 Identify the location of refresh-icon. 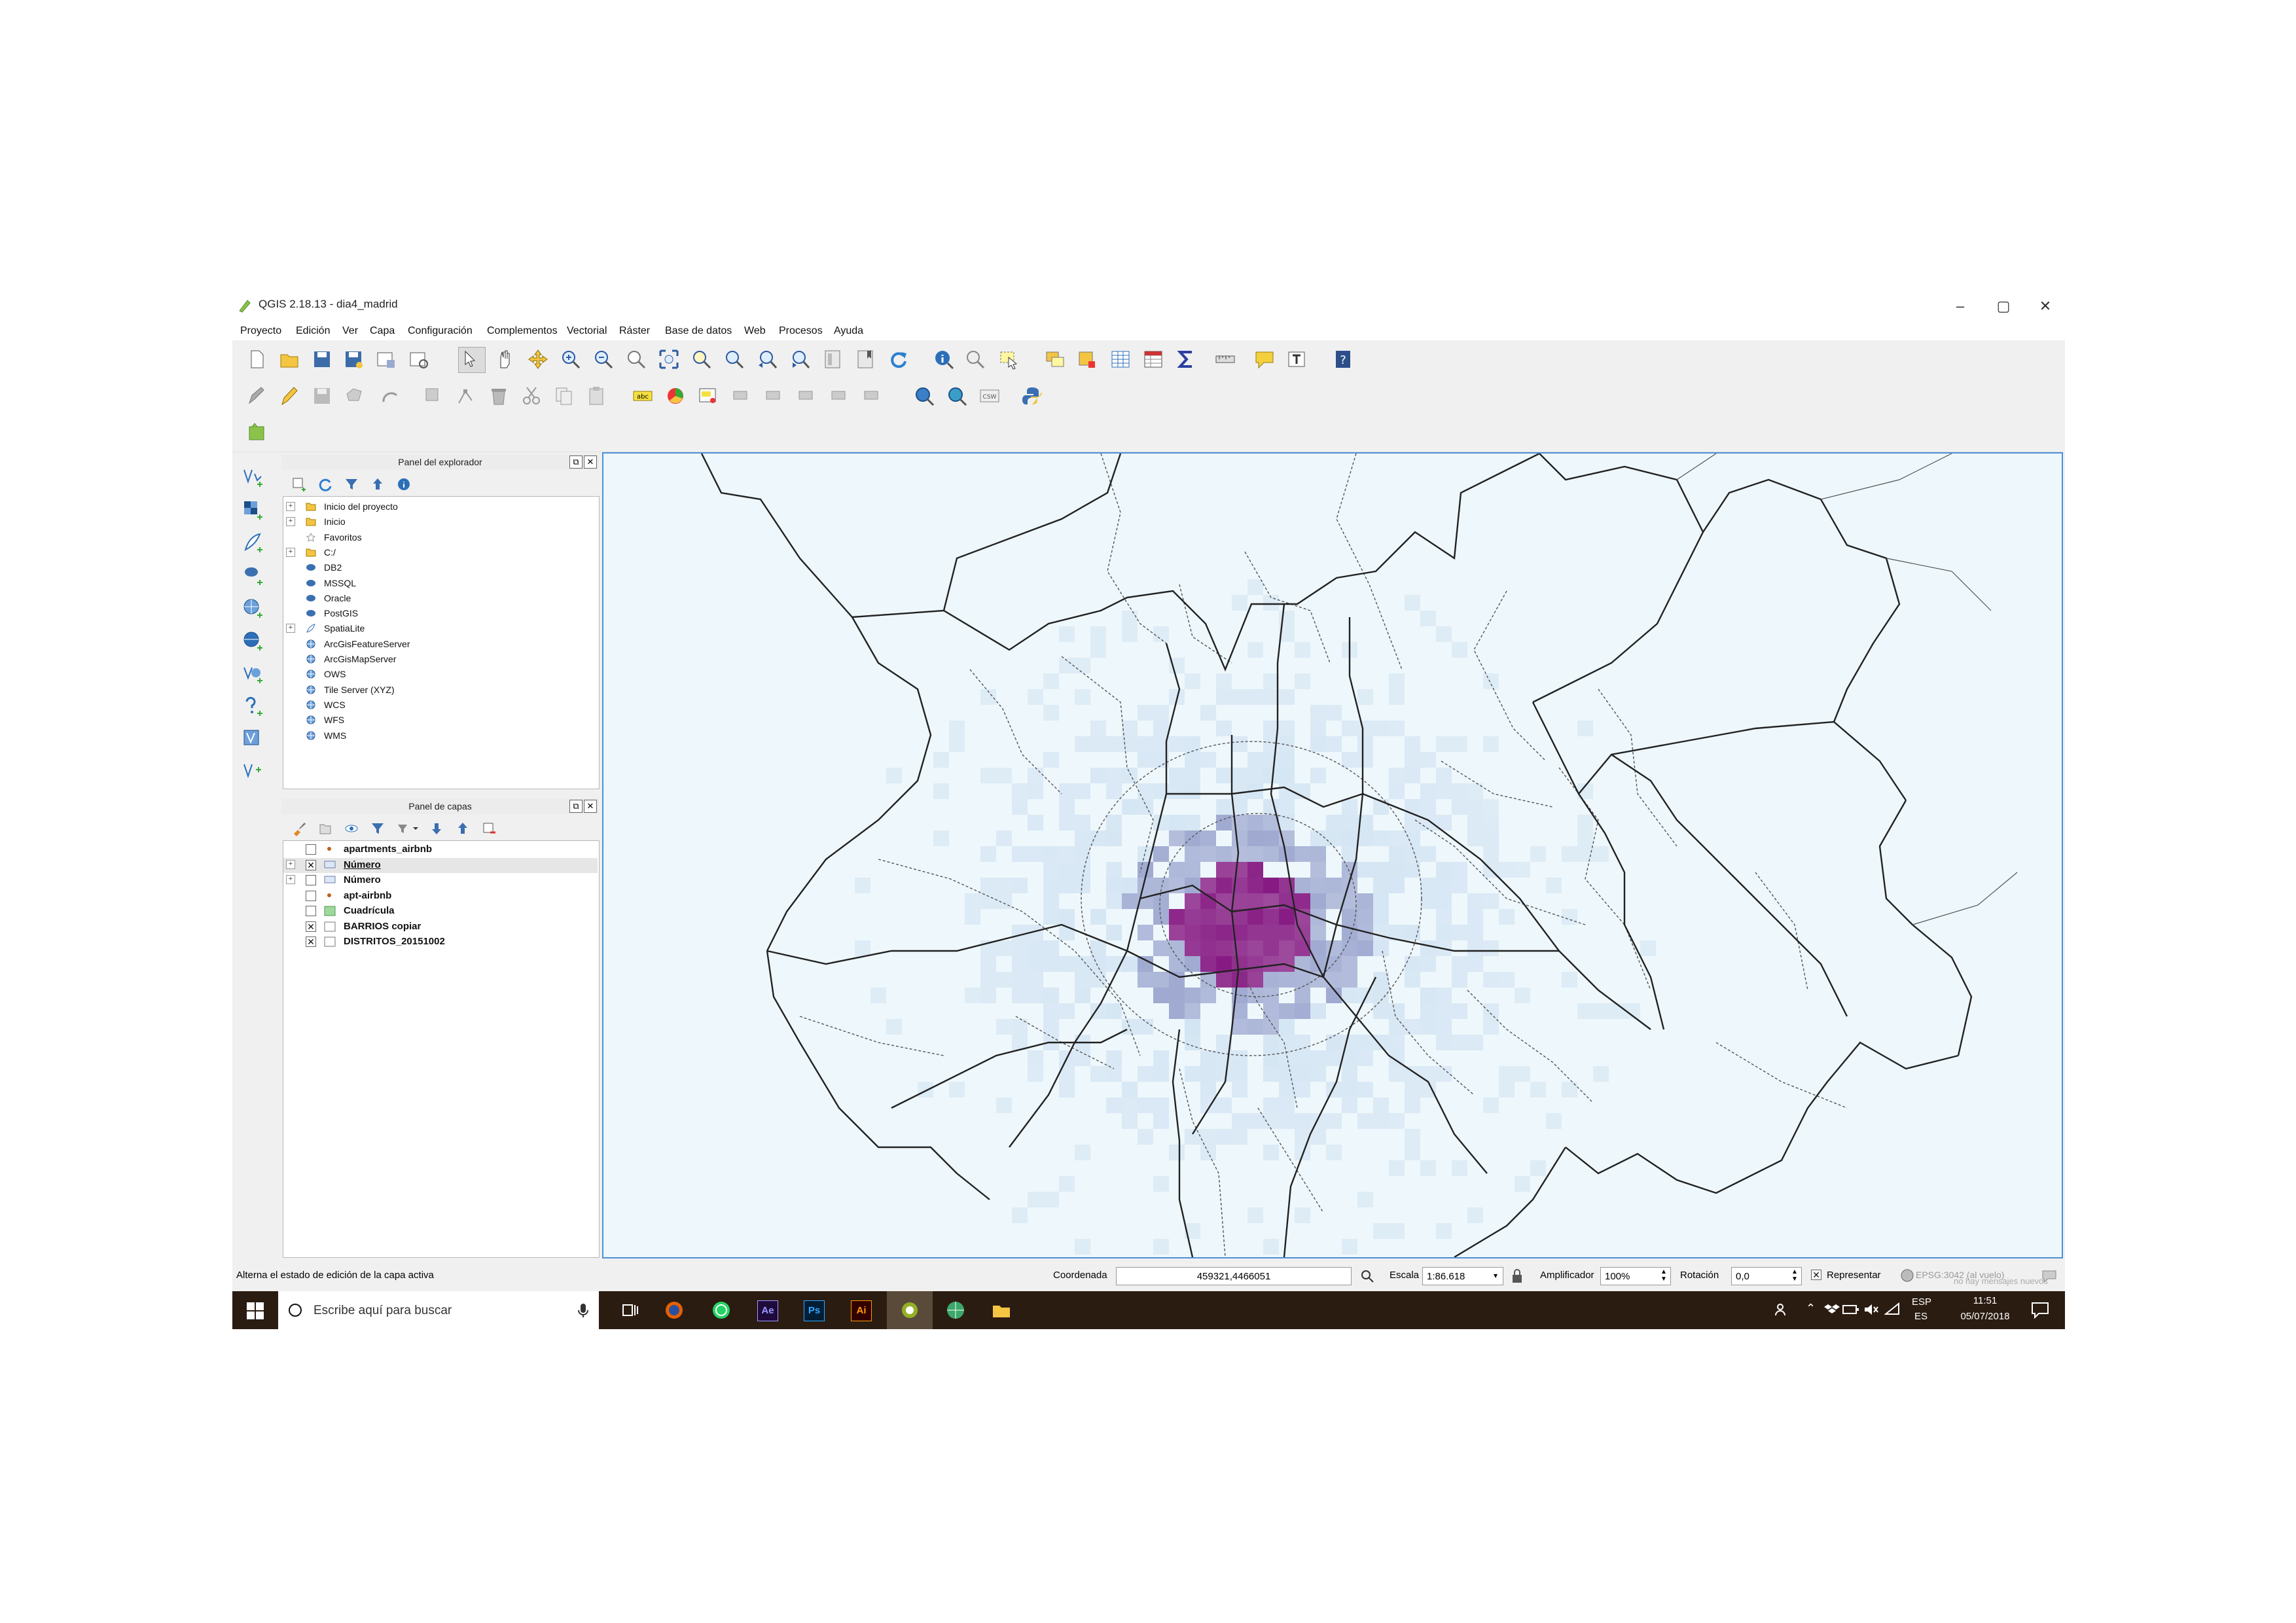
(898, 359).